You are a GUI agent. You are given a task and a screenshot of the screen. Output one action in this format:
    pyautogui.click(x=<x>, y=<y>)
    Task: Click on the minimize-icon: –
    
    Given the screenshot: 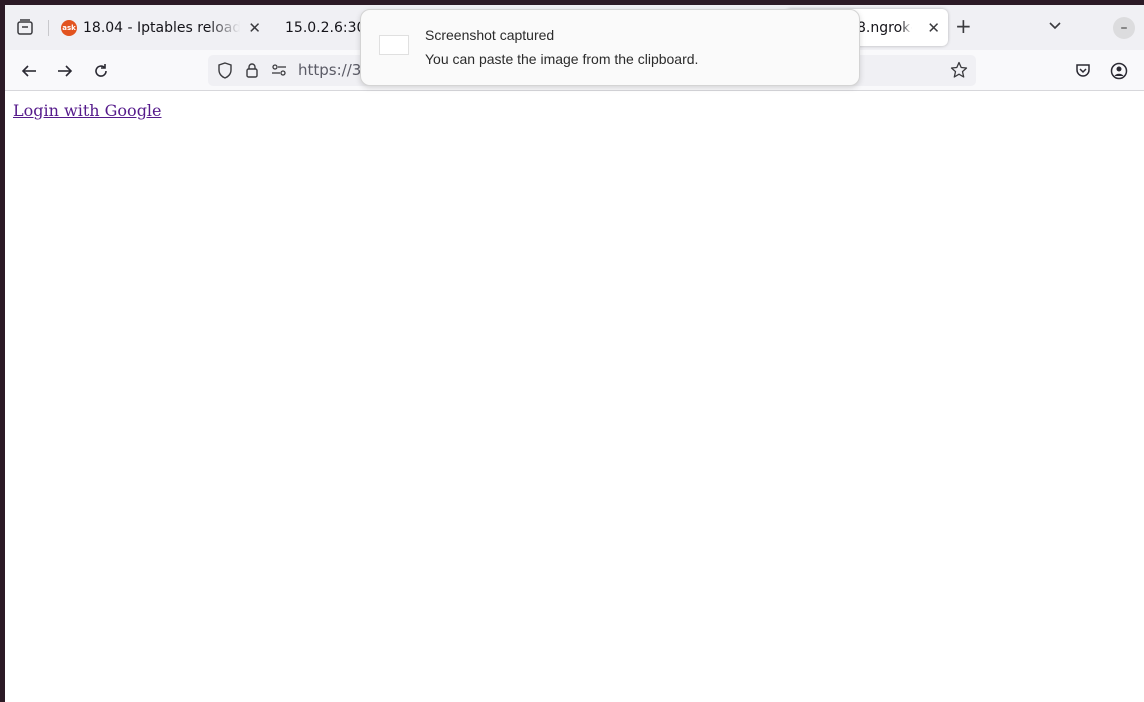 What is the action you would take?
    pyautogui.click(x=1124, y=28)
    